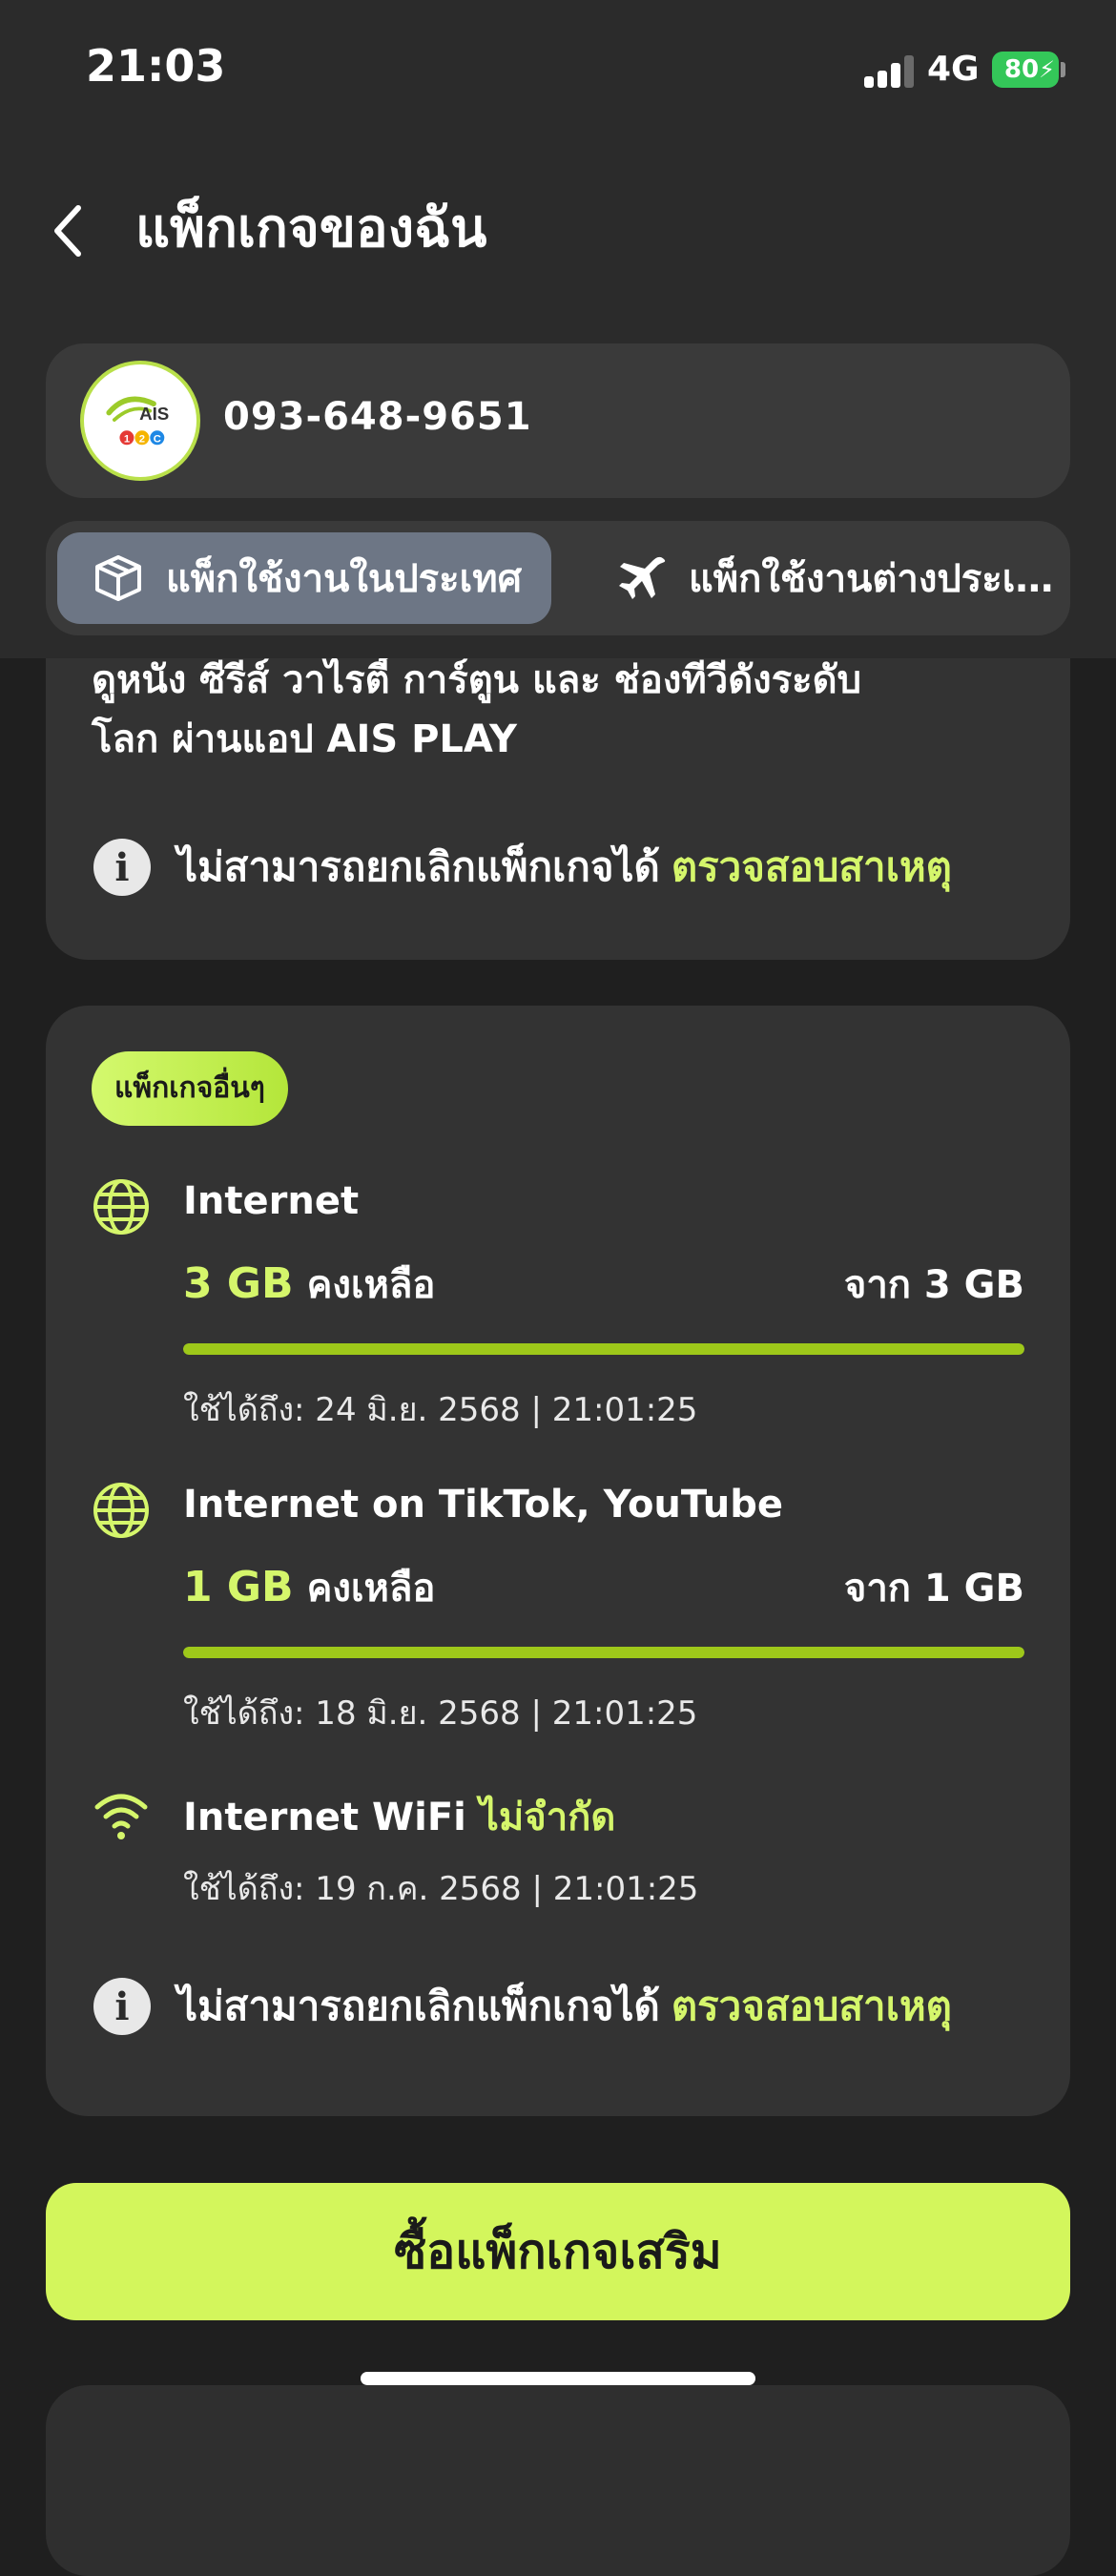 The width and height of the screenshot is (1116, 2576). Describe the element at coordinates (558, 2378) in the screenshot. I see `home-indicator` at that location.